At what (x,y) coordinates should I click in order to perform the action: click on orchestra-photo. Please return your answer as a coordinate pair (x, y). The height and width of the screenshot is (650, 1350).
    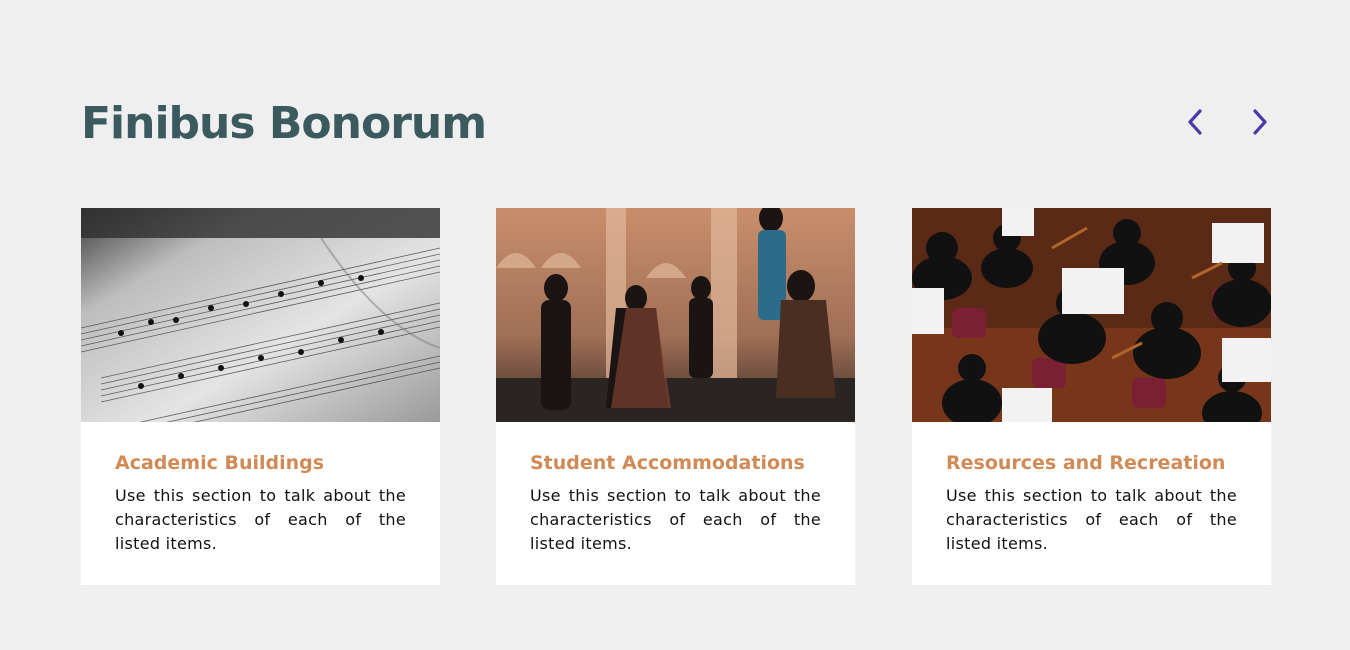
    Looking at the image, I should click on (1091, 315).